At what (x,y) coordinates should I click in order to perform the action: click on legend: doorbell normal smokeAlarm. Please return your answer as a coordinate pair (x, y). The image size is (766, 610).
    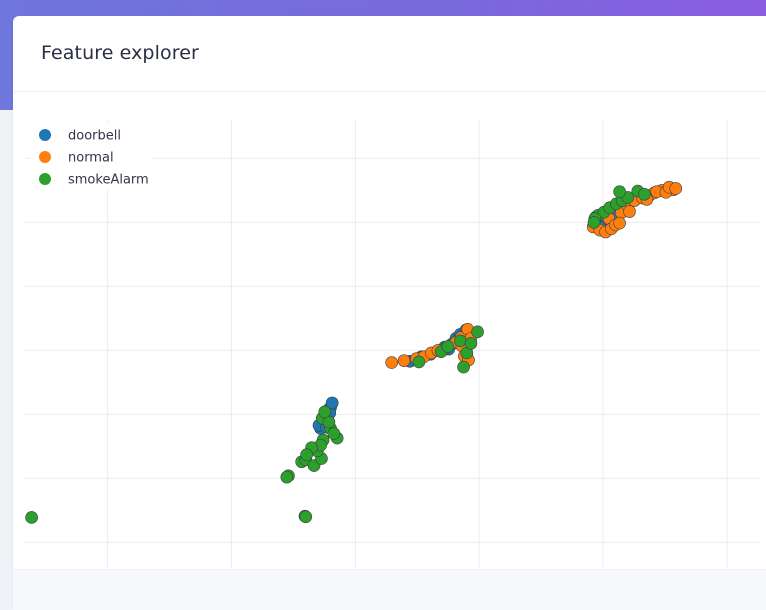
    Looking at the image, I should click on (91, 157).